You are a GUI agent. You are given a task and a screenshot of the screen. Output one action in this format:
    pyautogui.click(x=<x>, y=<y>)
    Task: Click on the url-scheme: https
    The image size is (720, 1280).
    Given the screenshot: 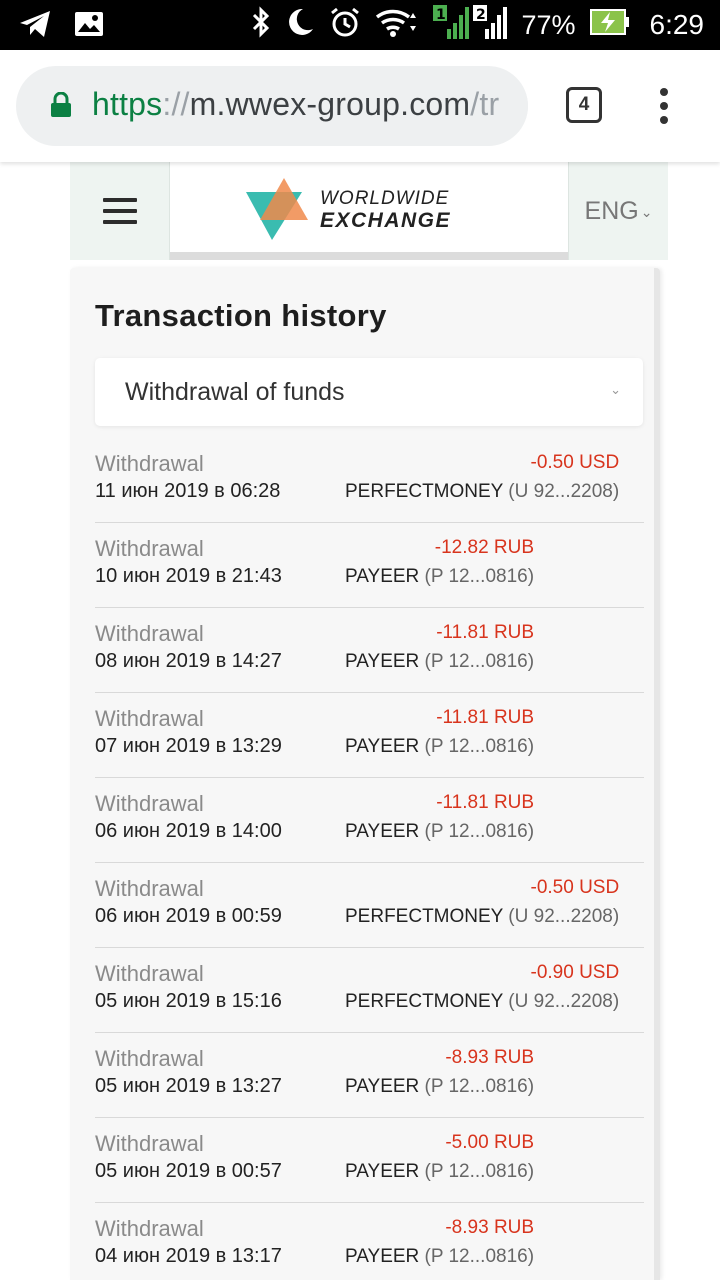 What is the action you would take?
    pyautogui.click(x=127, y=104)
    